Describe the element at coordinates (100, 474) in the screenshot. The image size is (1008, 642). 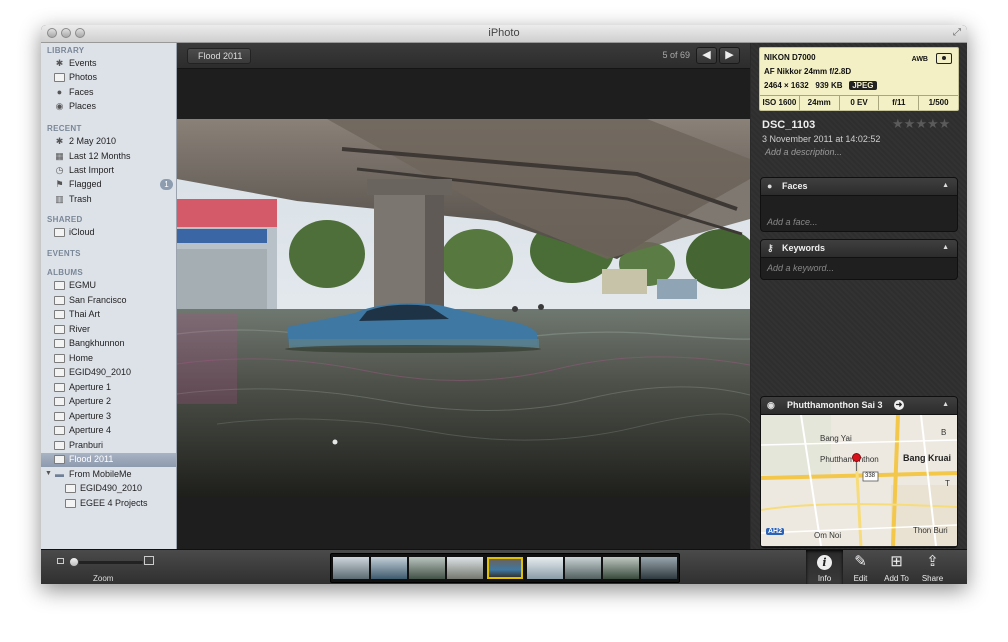
I see `sidebar-item-label: From MobileMe` at that location.